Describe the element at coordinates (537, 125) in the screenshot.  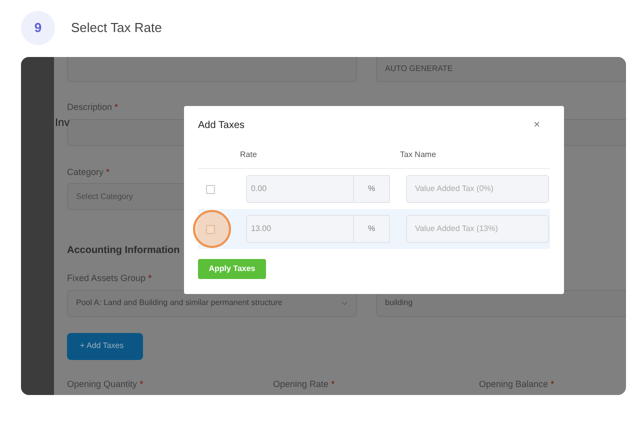
I see `close-button: ×` at that location.